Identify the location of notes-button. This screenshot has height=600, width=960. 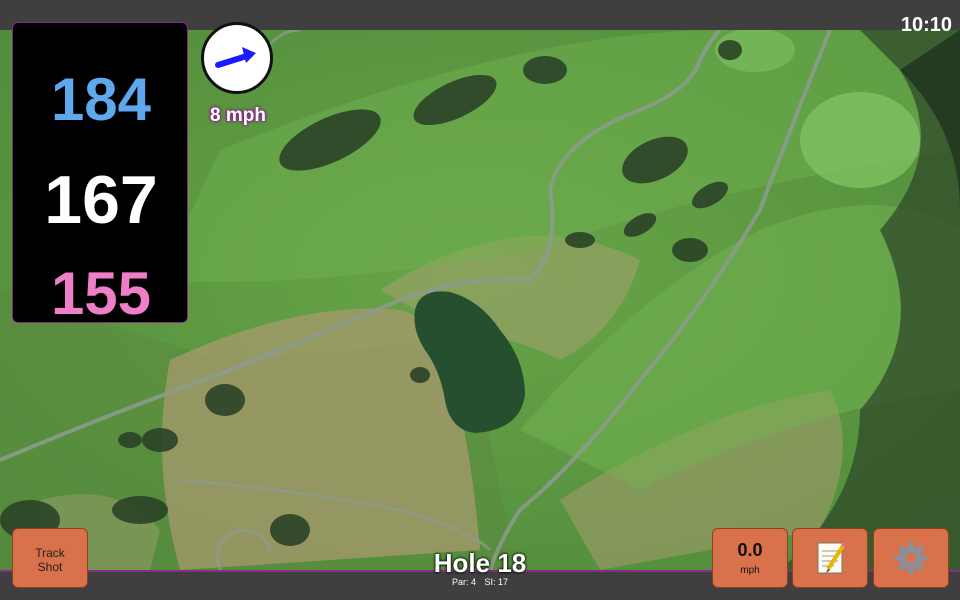
(830, 558).